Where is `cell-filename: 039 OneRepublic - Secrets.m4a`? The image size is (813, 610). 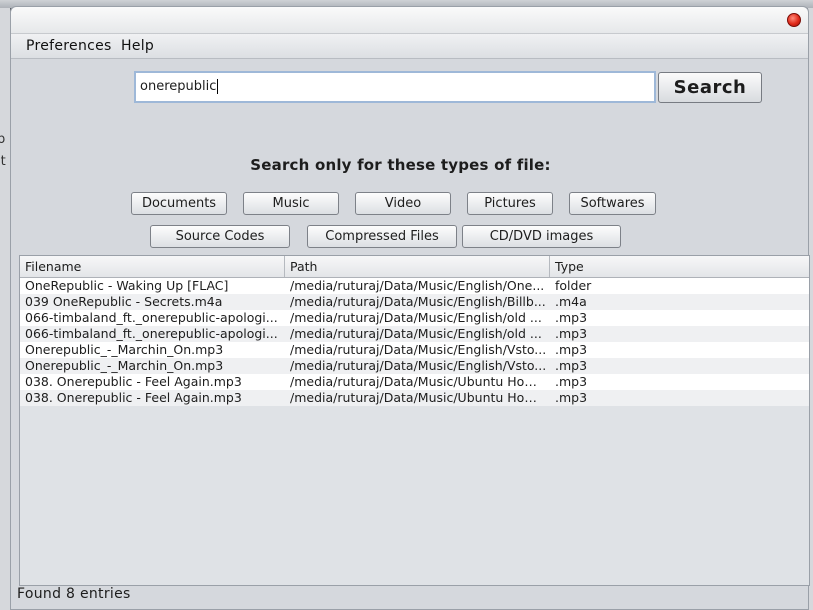 cell-filename: 039 OneRepublic - Secrets.m4a is located at coordinates (124, 301).